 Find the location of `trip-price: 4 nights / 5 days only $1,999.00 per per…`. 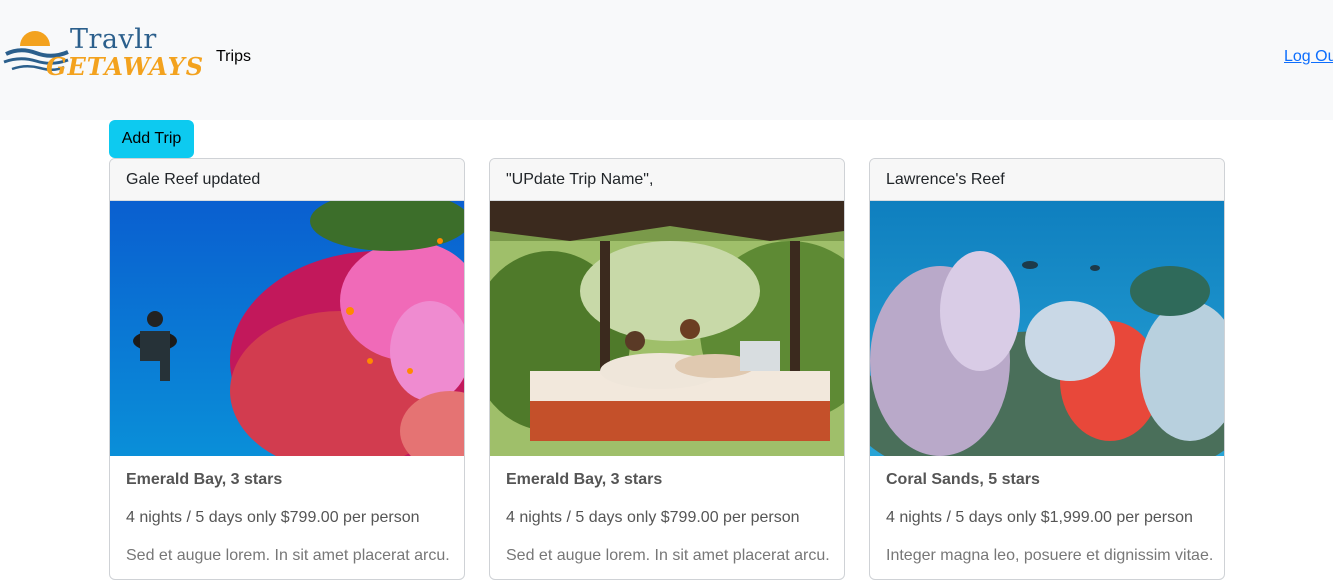

trip-price: 4 nights / 5 days only $1,999.00 per per… is located at coordinates (1039, 517).